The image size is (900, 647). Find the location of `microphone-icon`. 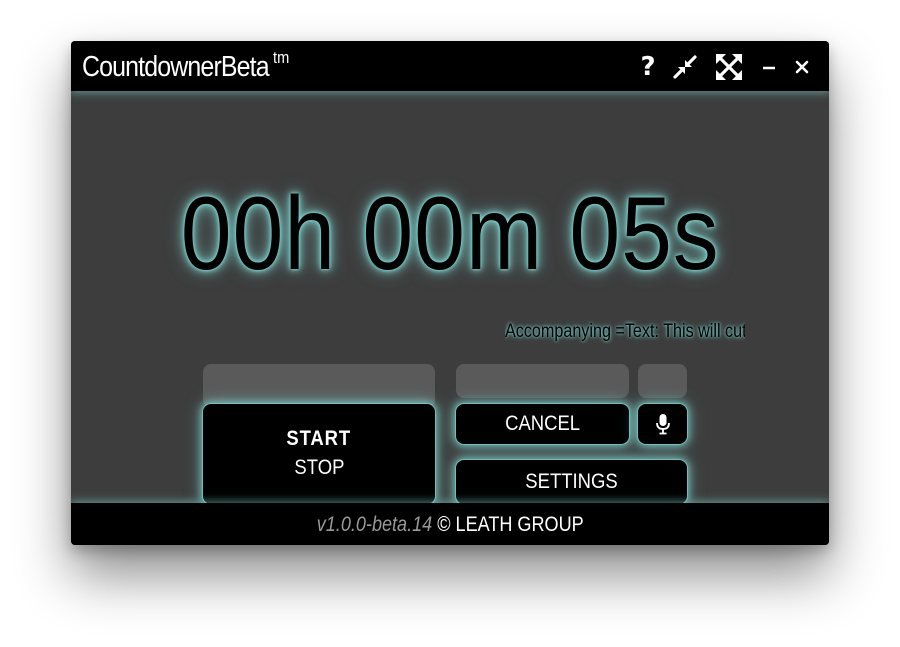

microphone-icon is located at coordinates (662, 424).